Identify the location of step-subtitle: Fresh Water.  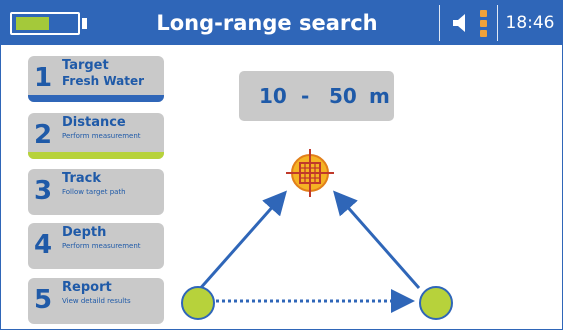
(103, 81).